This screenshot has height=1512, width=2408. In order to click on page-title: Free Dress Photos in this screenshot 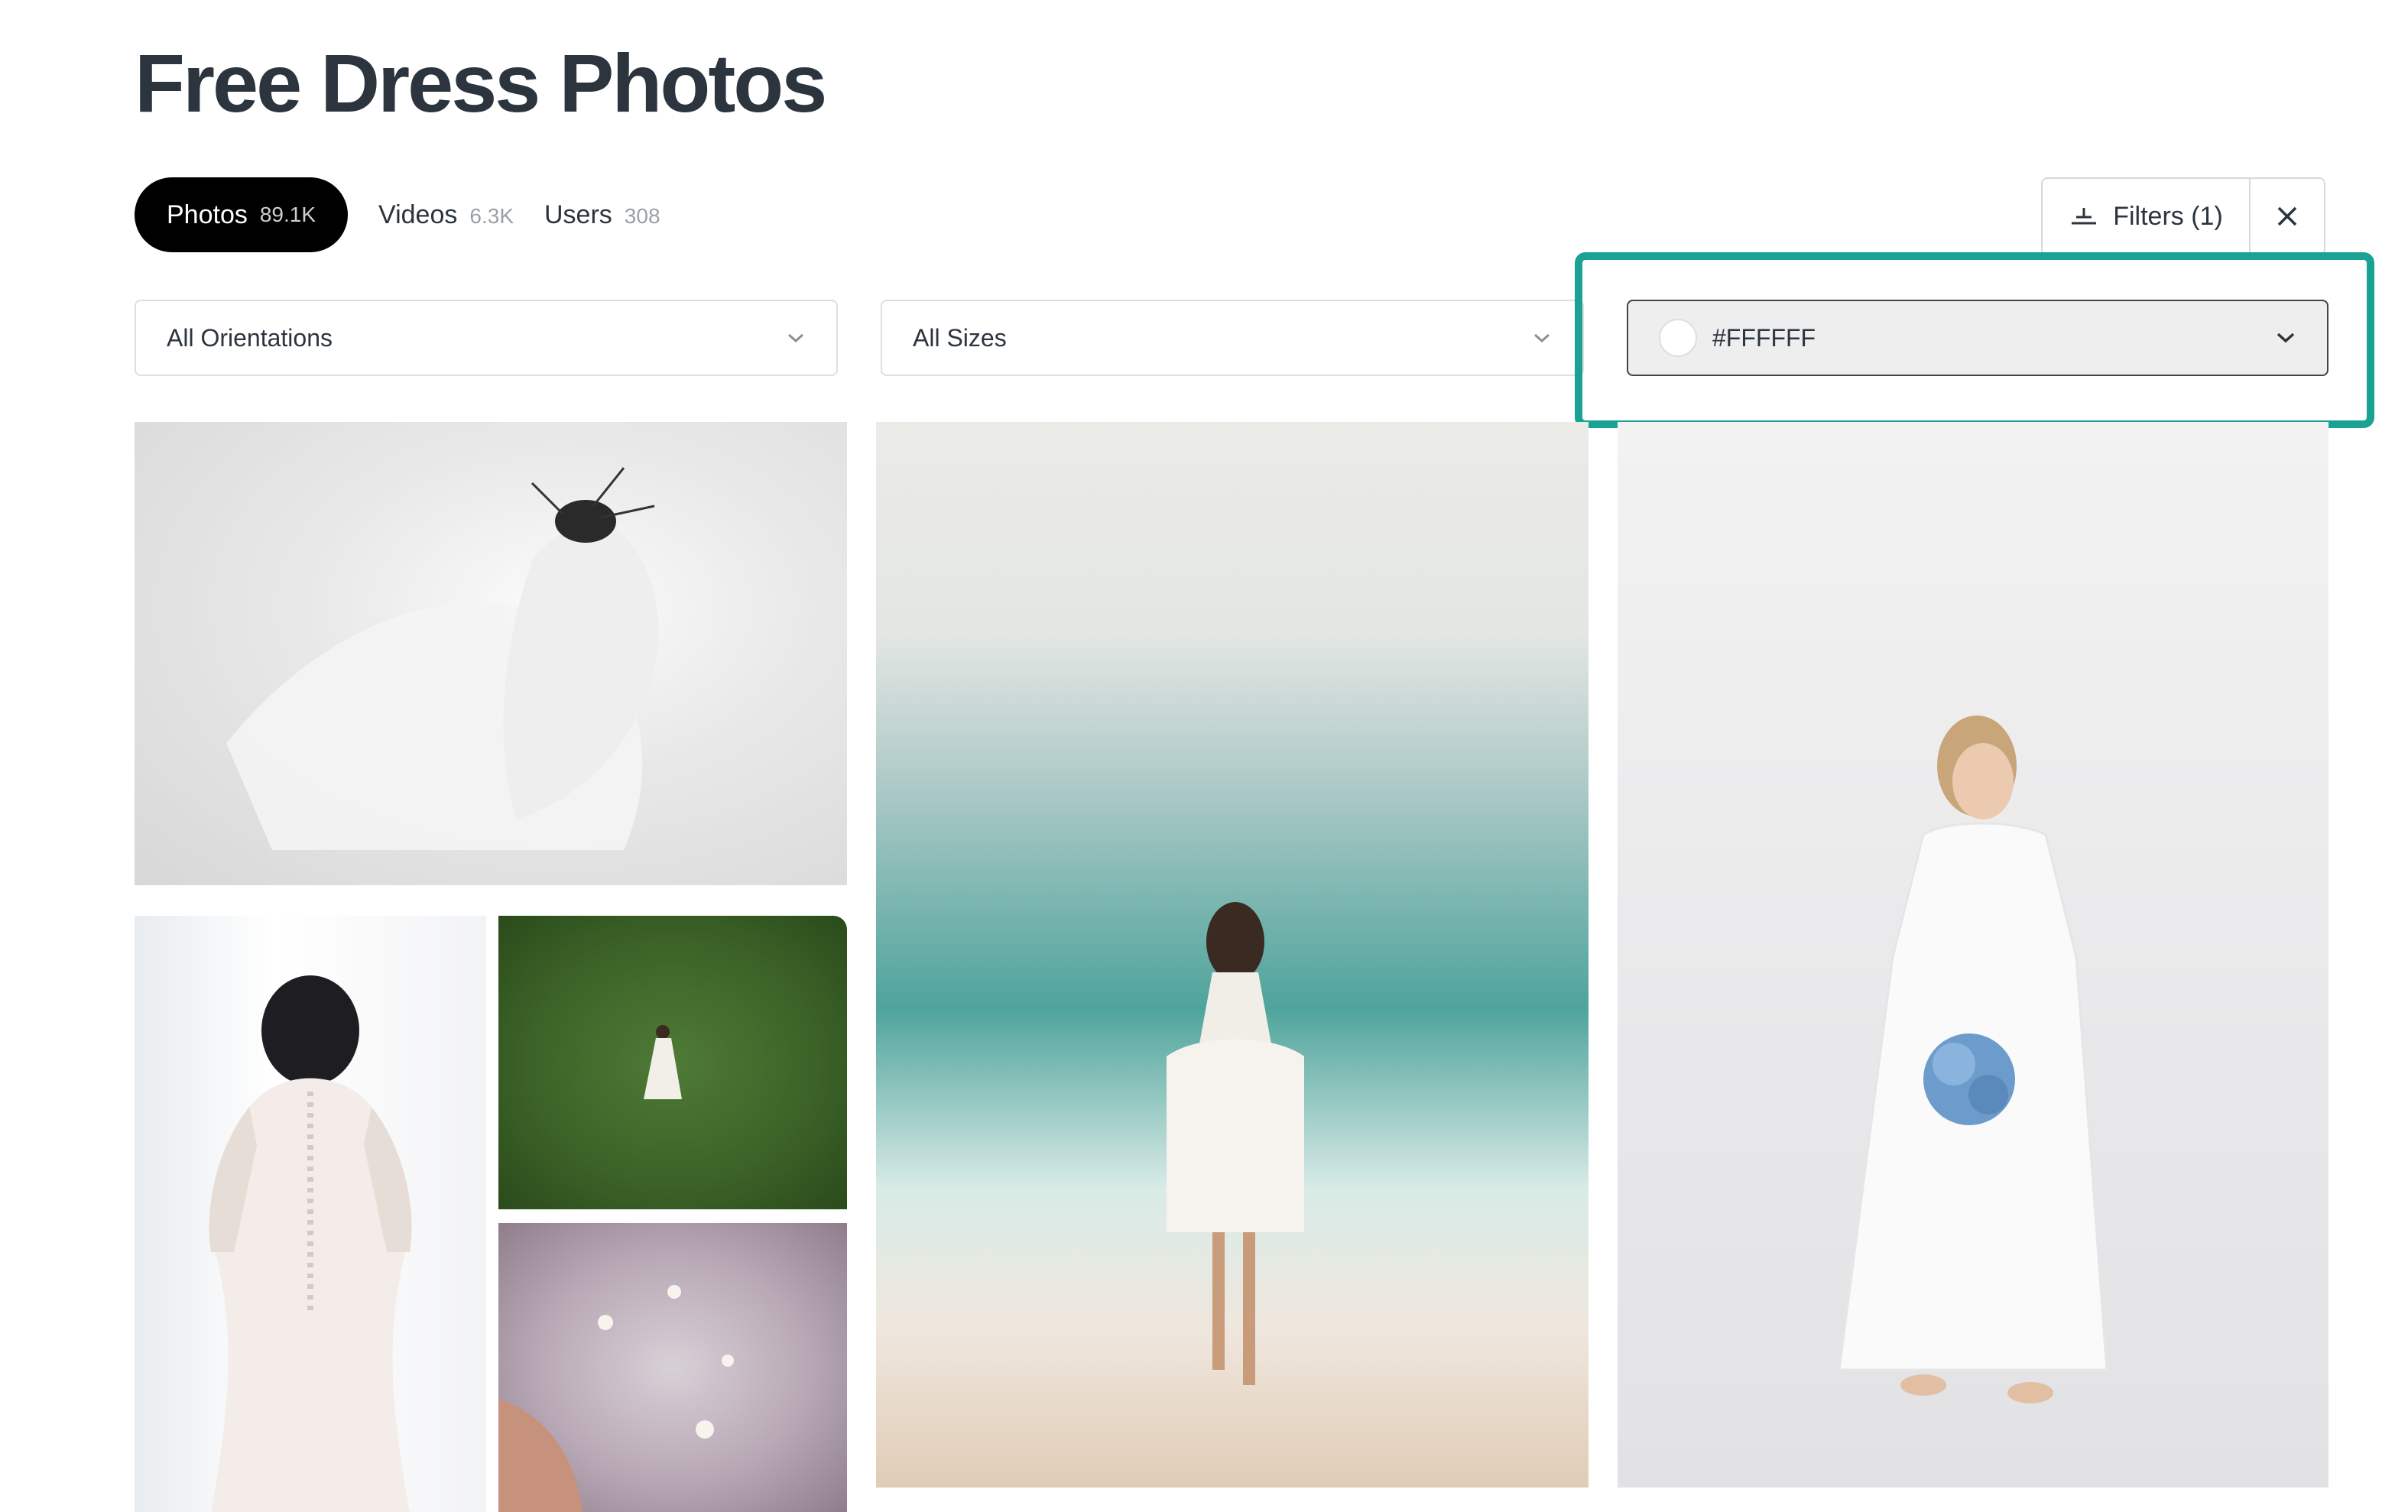, I will do `click(481, 83)`.